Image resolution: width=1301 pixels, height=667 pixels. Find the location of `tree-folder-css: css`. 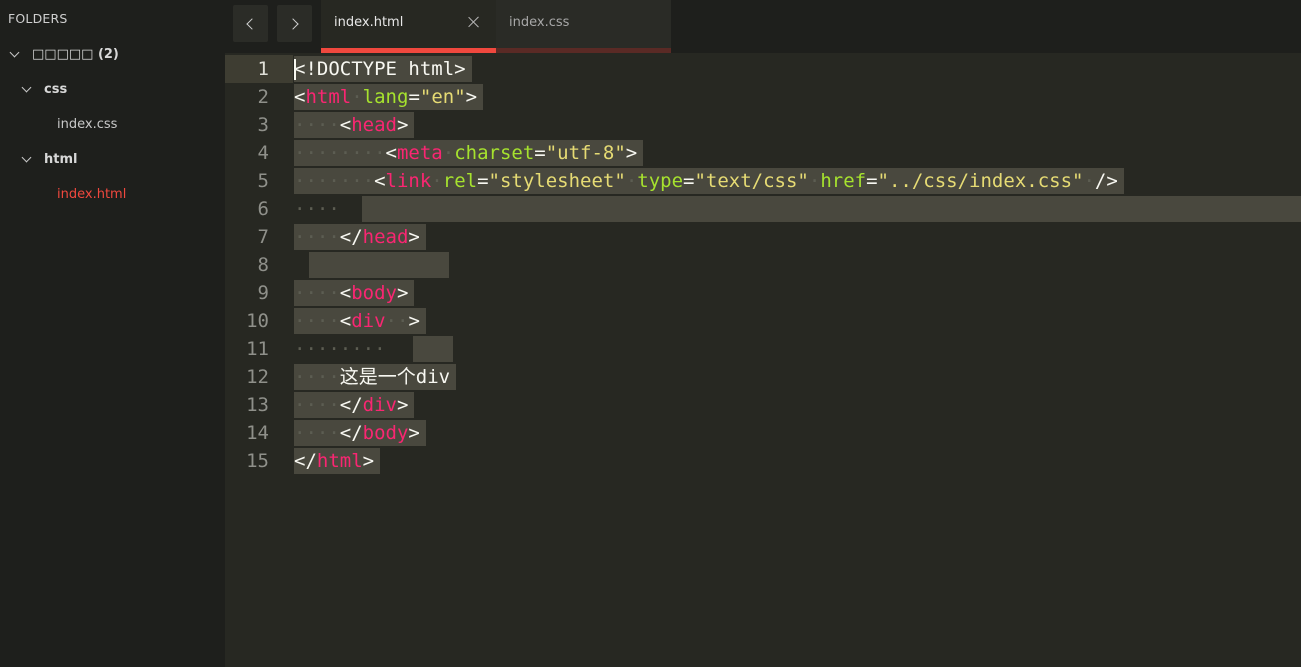

tree-folder-css: css is located at coordinates (44, 89).